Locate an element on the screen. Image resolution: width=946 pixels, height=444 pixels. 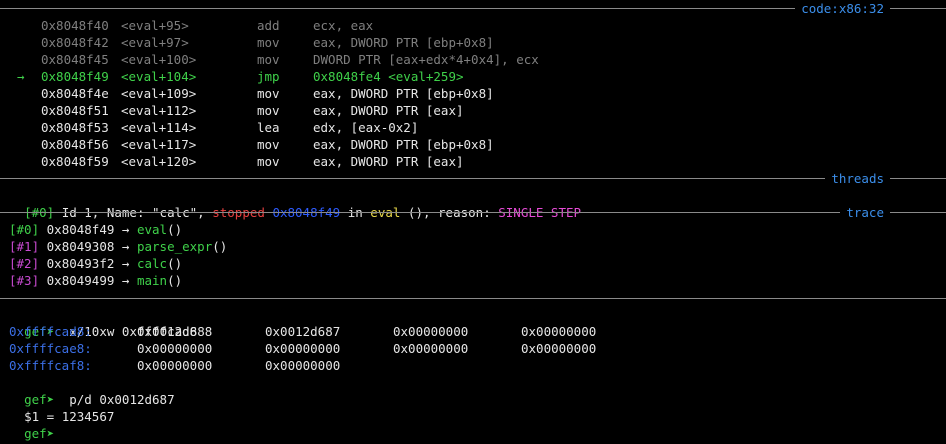
instruction-symbol: <eval+112> is located at coordinates (159, 110).